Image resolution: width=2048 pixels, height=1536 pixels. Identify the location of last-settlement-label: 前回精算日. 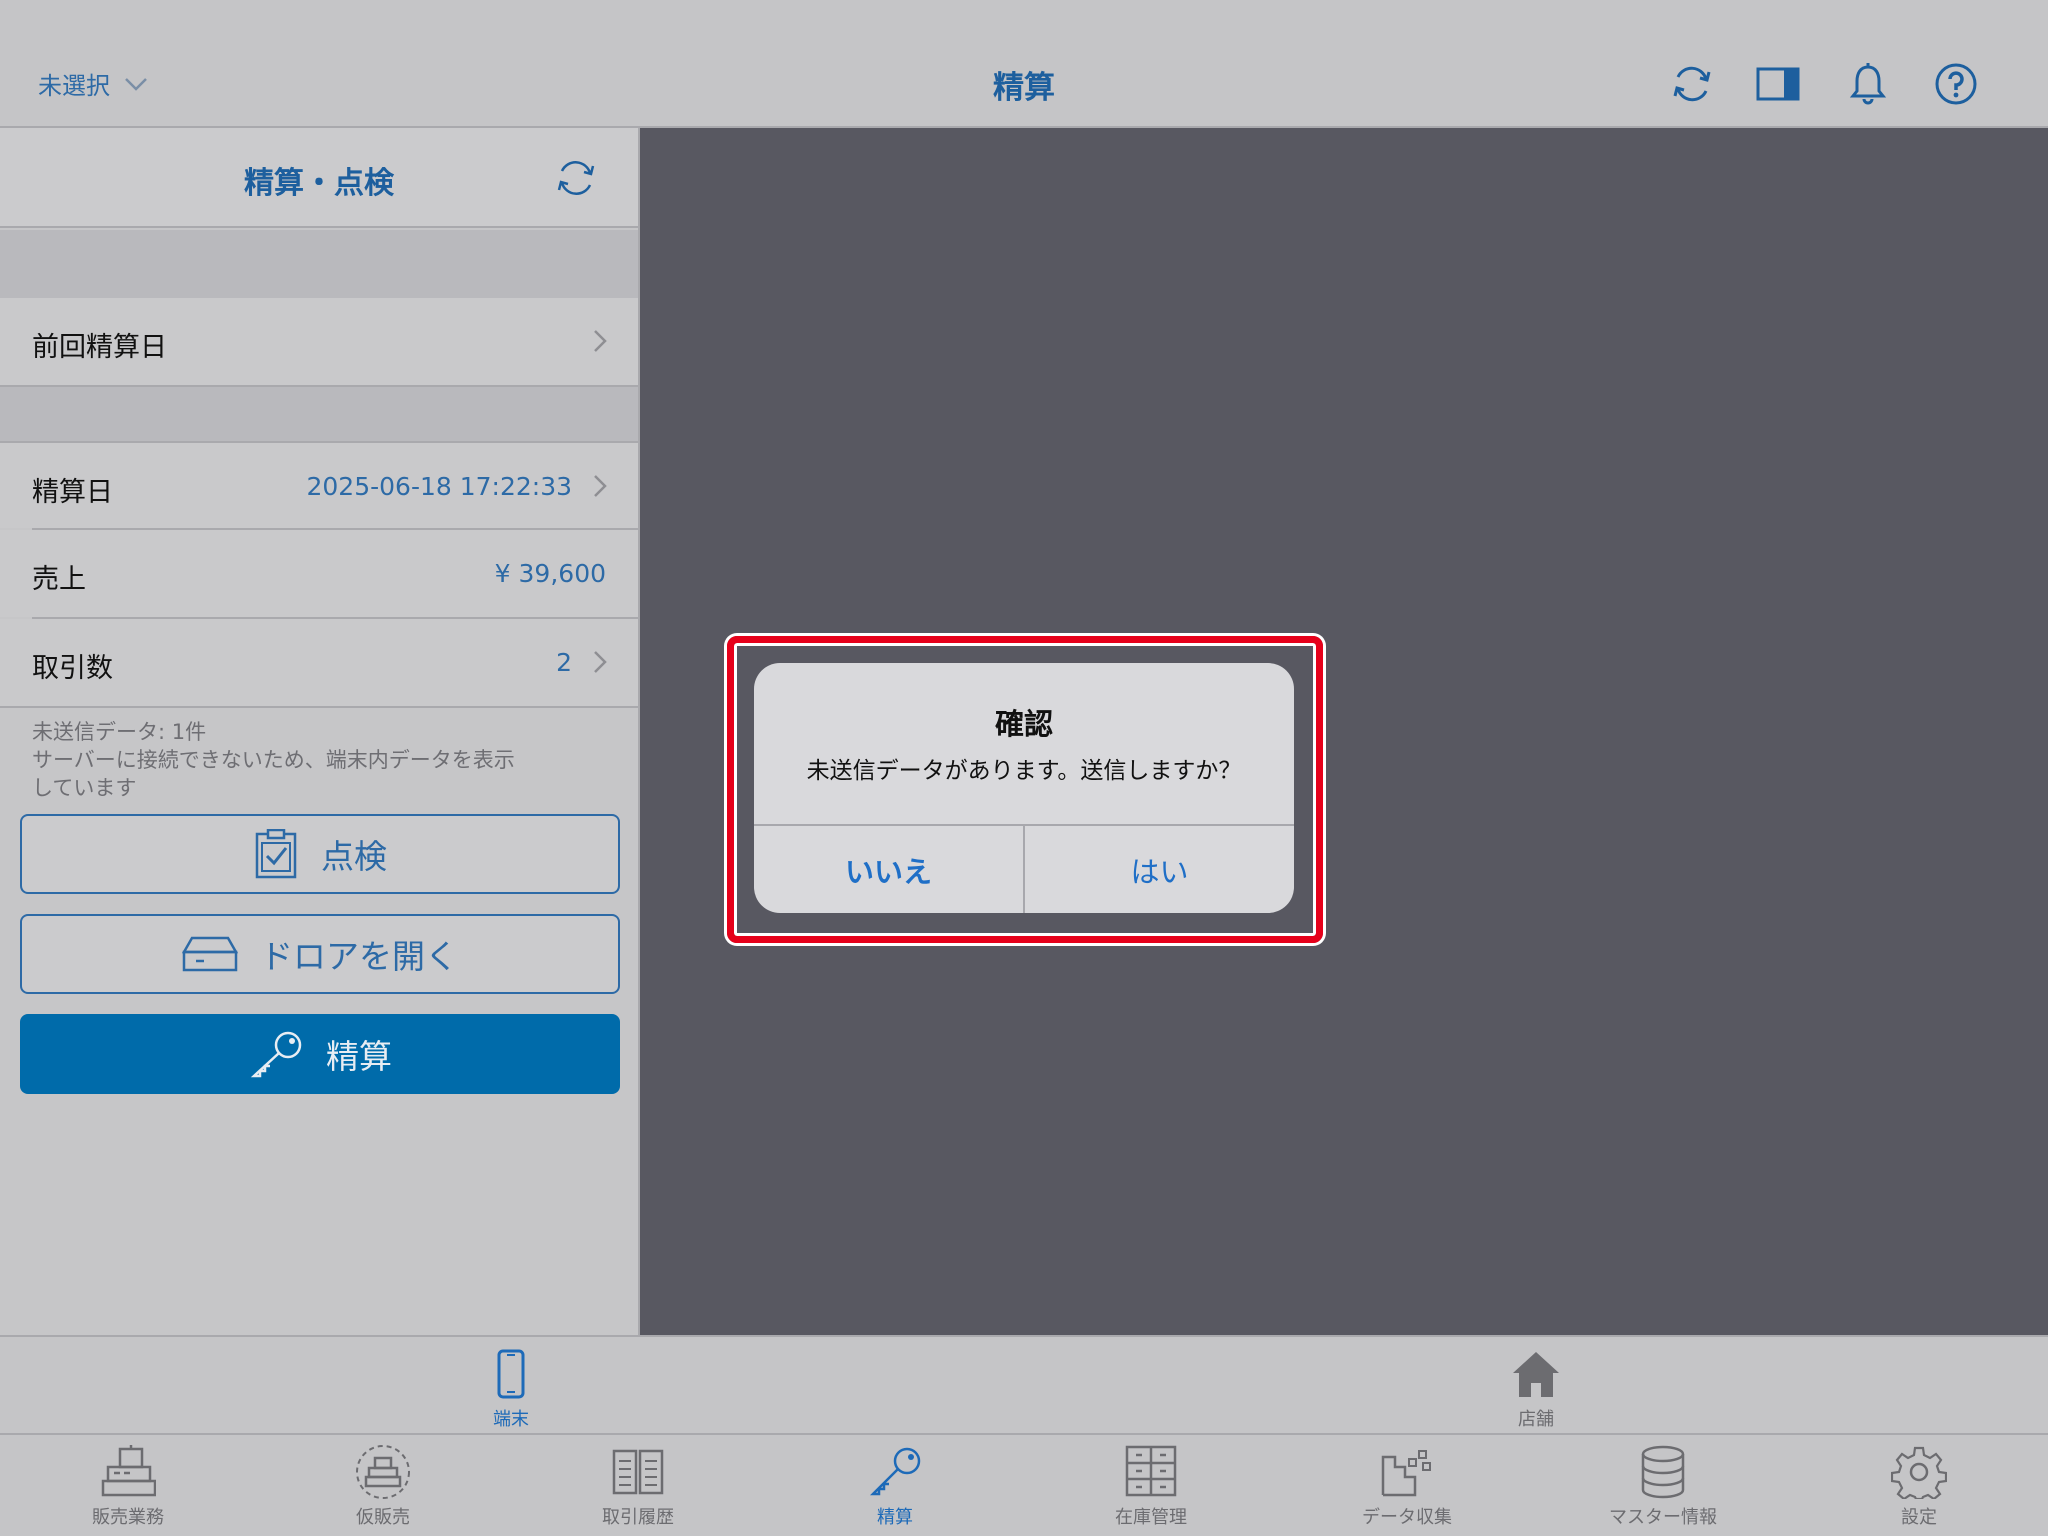
(99, 347).